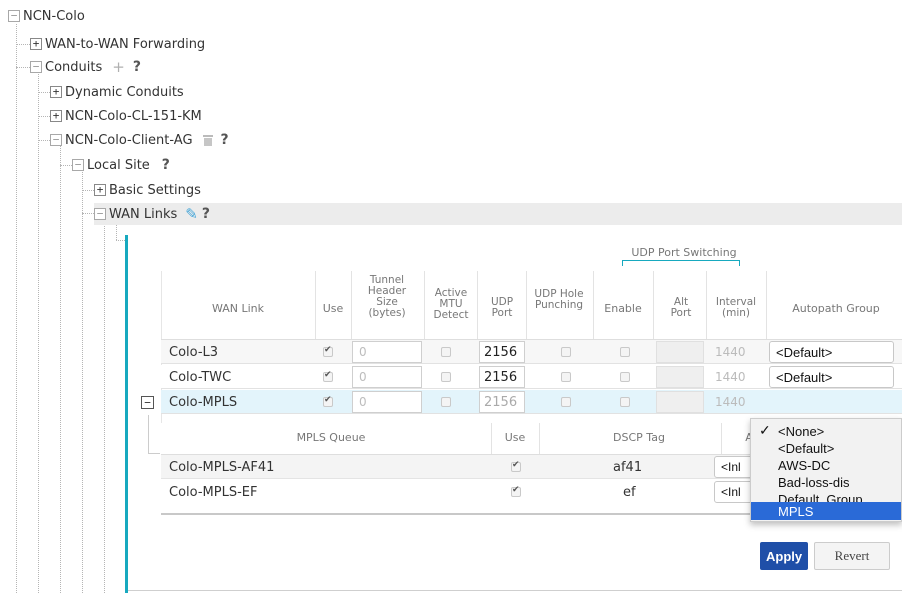 This screenshot has width=902, height=593. I want to click on tree-label: Local Site, so click(118, 165).